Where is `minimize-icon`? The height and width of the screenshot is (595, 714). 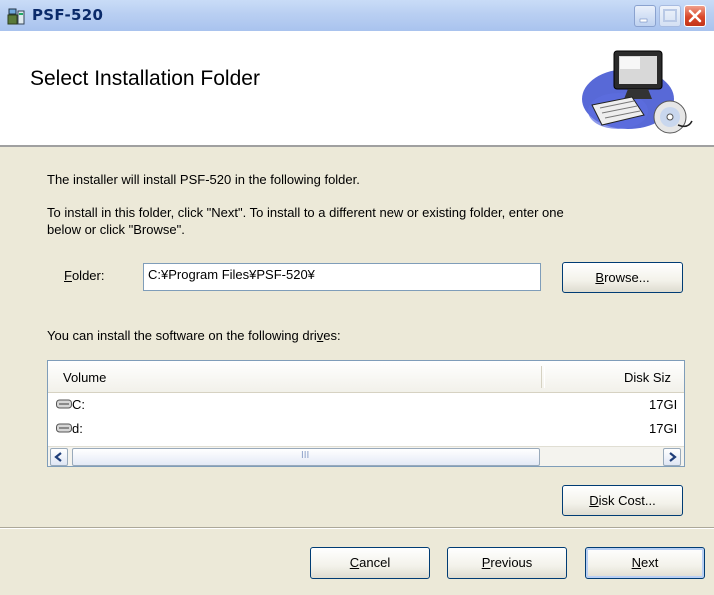
minimize-icon is located at coordinates (643, 20).